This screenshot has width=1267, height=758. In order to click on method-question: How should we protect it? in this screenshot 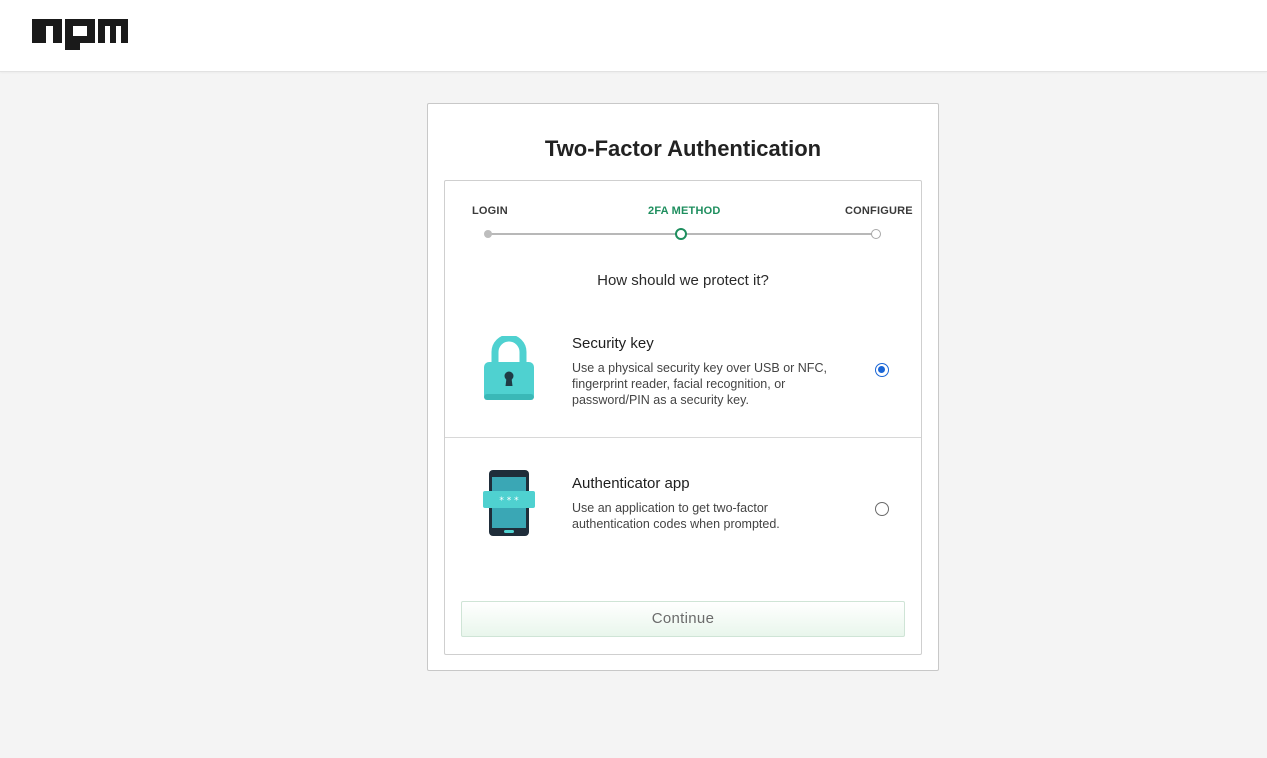, I will do `click(683, 280)`.